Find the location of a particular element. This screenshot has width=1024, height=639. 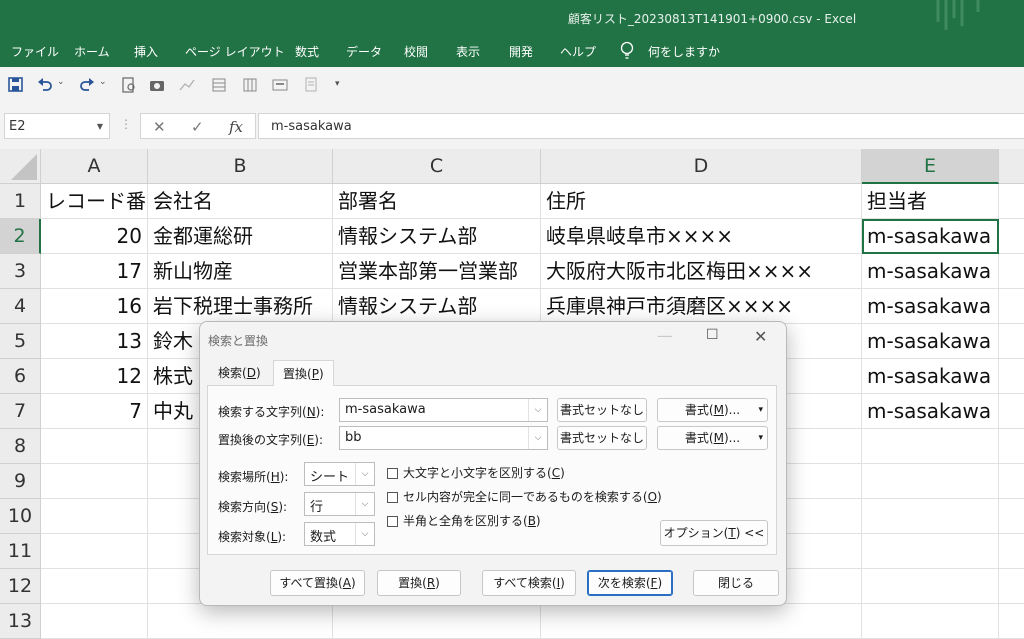

cell-e5: m-sasakawa is located at coordinates (930, 341).